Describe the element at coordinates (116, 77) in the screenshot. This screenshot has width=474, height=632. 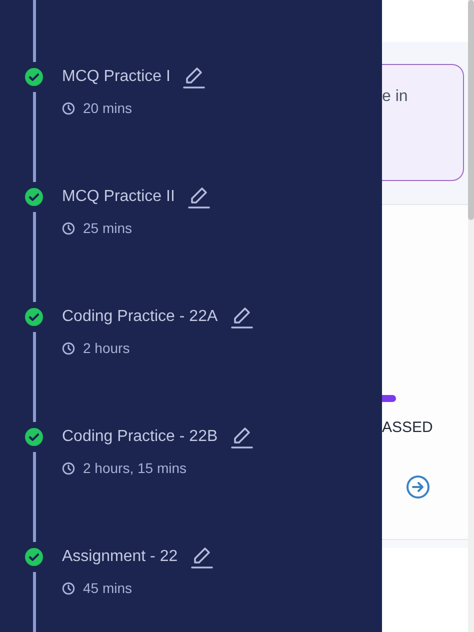
I see `item-title: MCQ Practice I` at that location.